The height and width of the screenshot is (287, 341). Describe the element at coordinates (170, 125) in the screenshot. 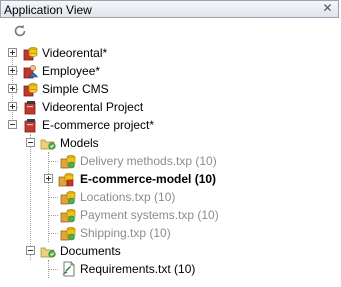

I see `tree-item-ecommerce-project: E-commerce project*` at that location.